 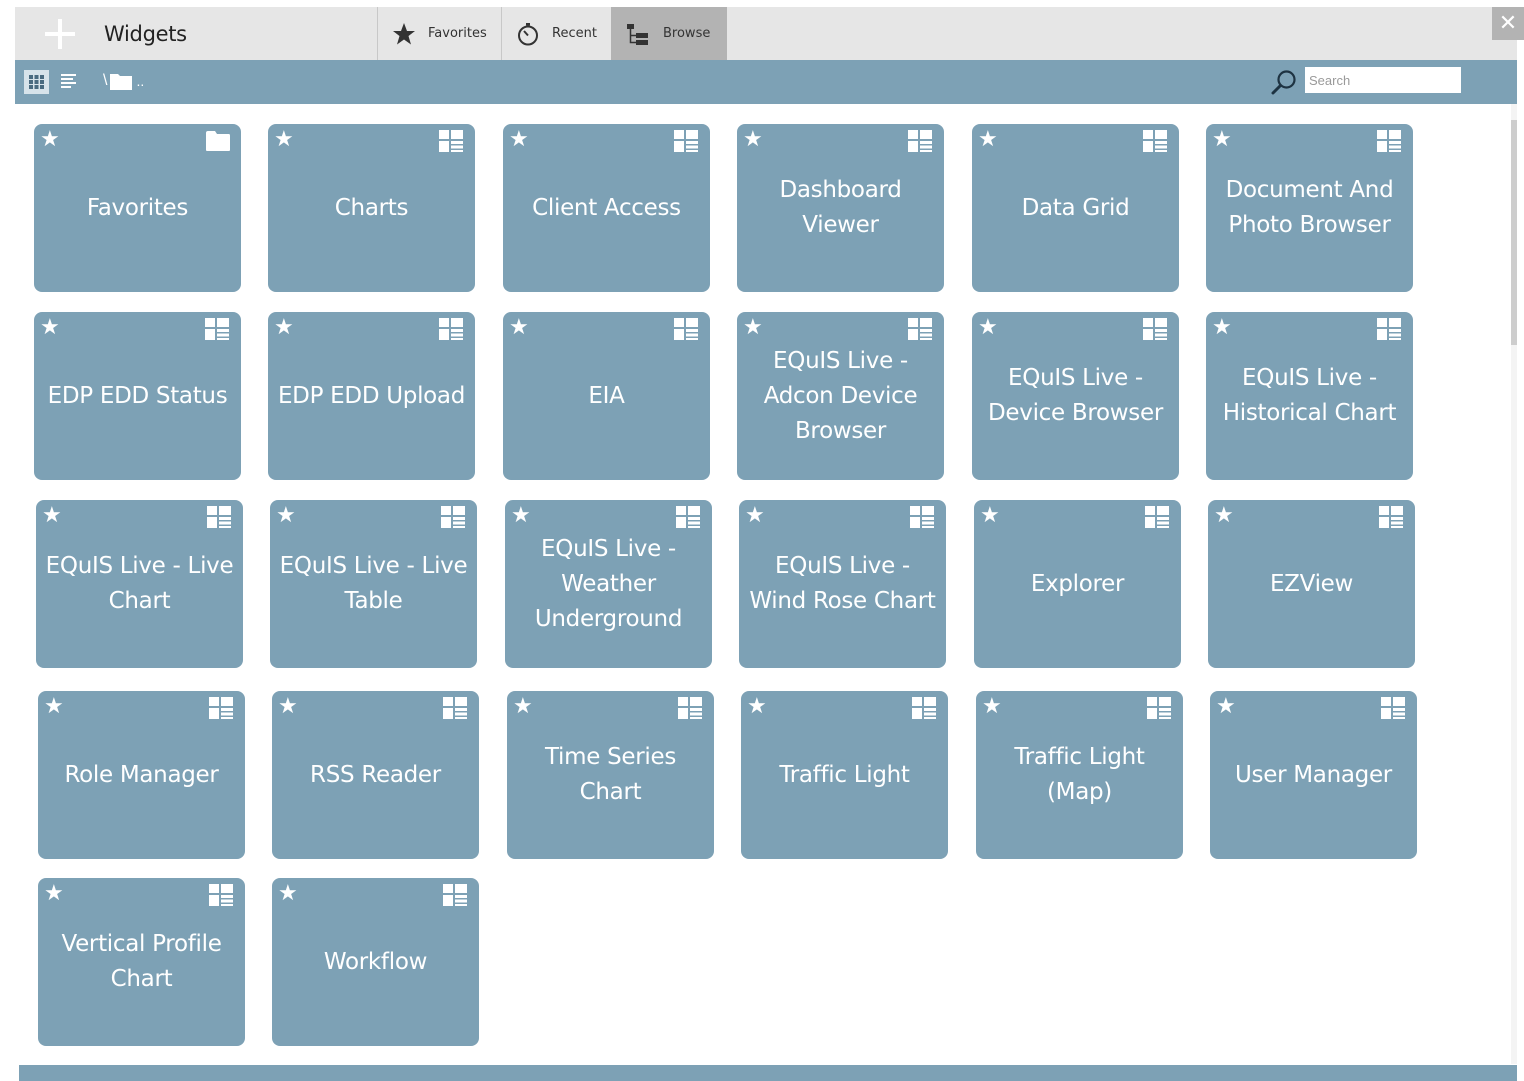 What do you see at coordinates (840, 208) in the screenshot?
I see `widget-tile: ★ Dashboard Viewer` at bounding box center [840, 208].